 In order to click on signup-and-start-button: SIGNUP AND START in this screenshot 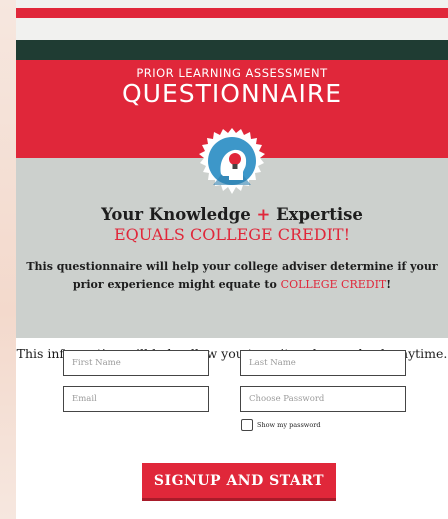, I will do `click(239, 482)`.